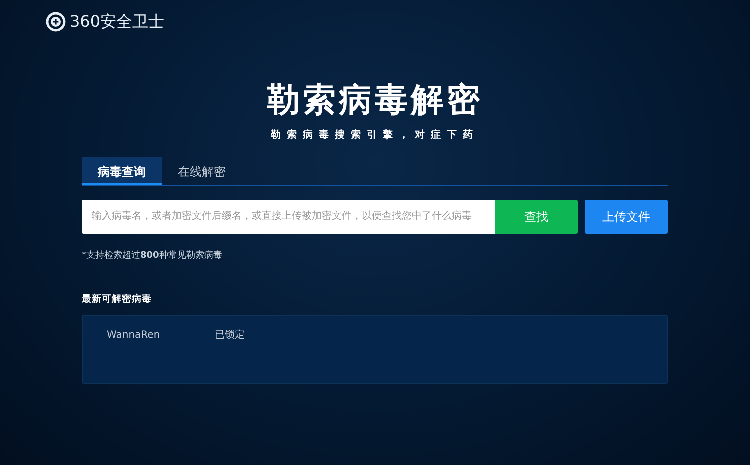 Image resolution: width=750 pixels, height=465 pixels. I want to click on tab: 病毒查询, so click(122, 170).